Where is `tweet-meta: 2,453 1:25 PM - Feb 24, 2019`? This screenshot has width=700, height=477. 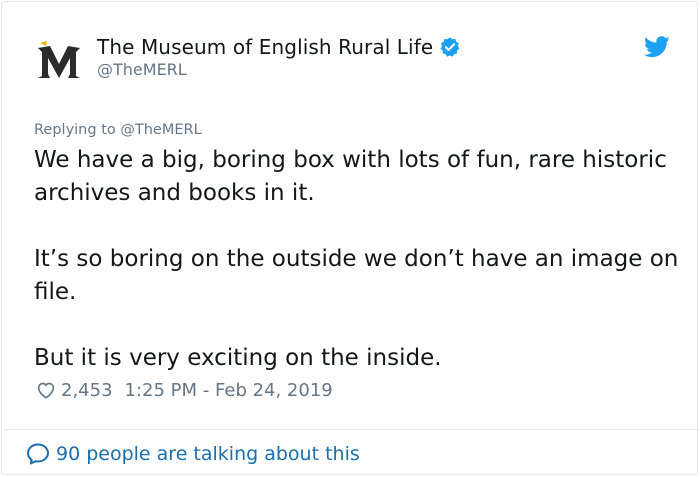
tweet-meta: 2,453 1:25 PM - Feb 24, 2019 is located at coordinates (184, 390).